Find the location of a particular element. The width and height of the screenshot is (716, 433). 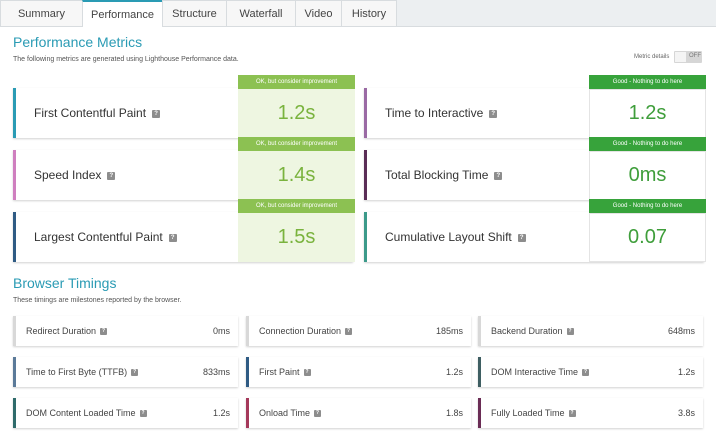

tab-structure: Structure is located at coordinates (194, 13).